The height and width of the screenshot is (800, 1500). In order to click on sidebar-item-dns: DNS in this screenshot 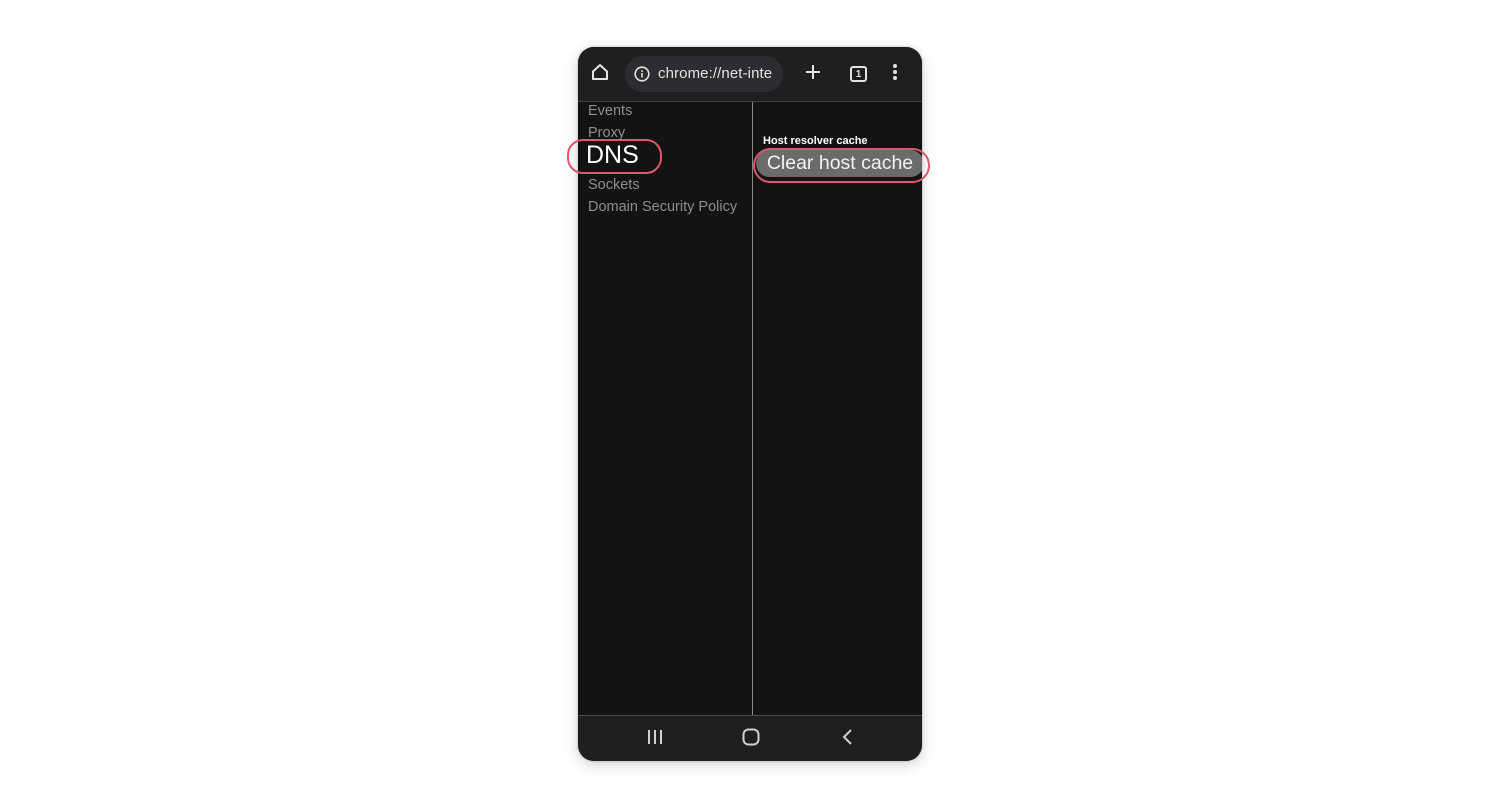, I will do `click(612, 155)`.